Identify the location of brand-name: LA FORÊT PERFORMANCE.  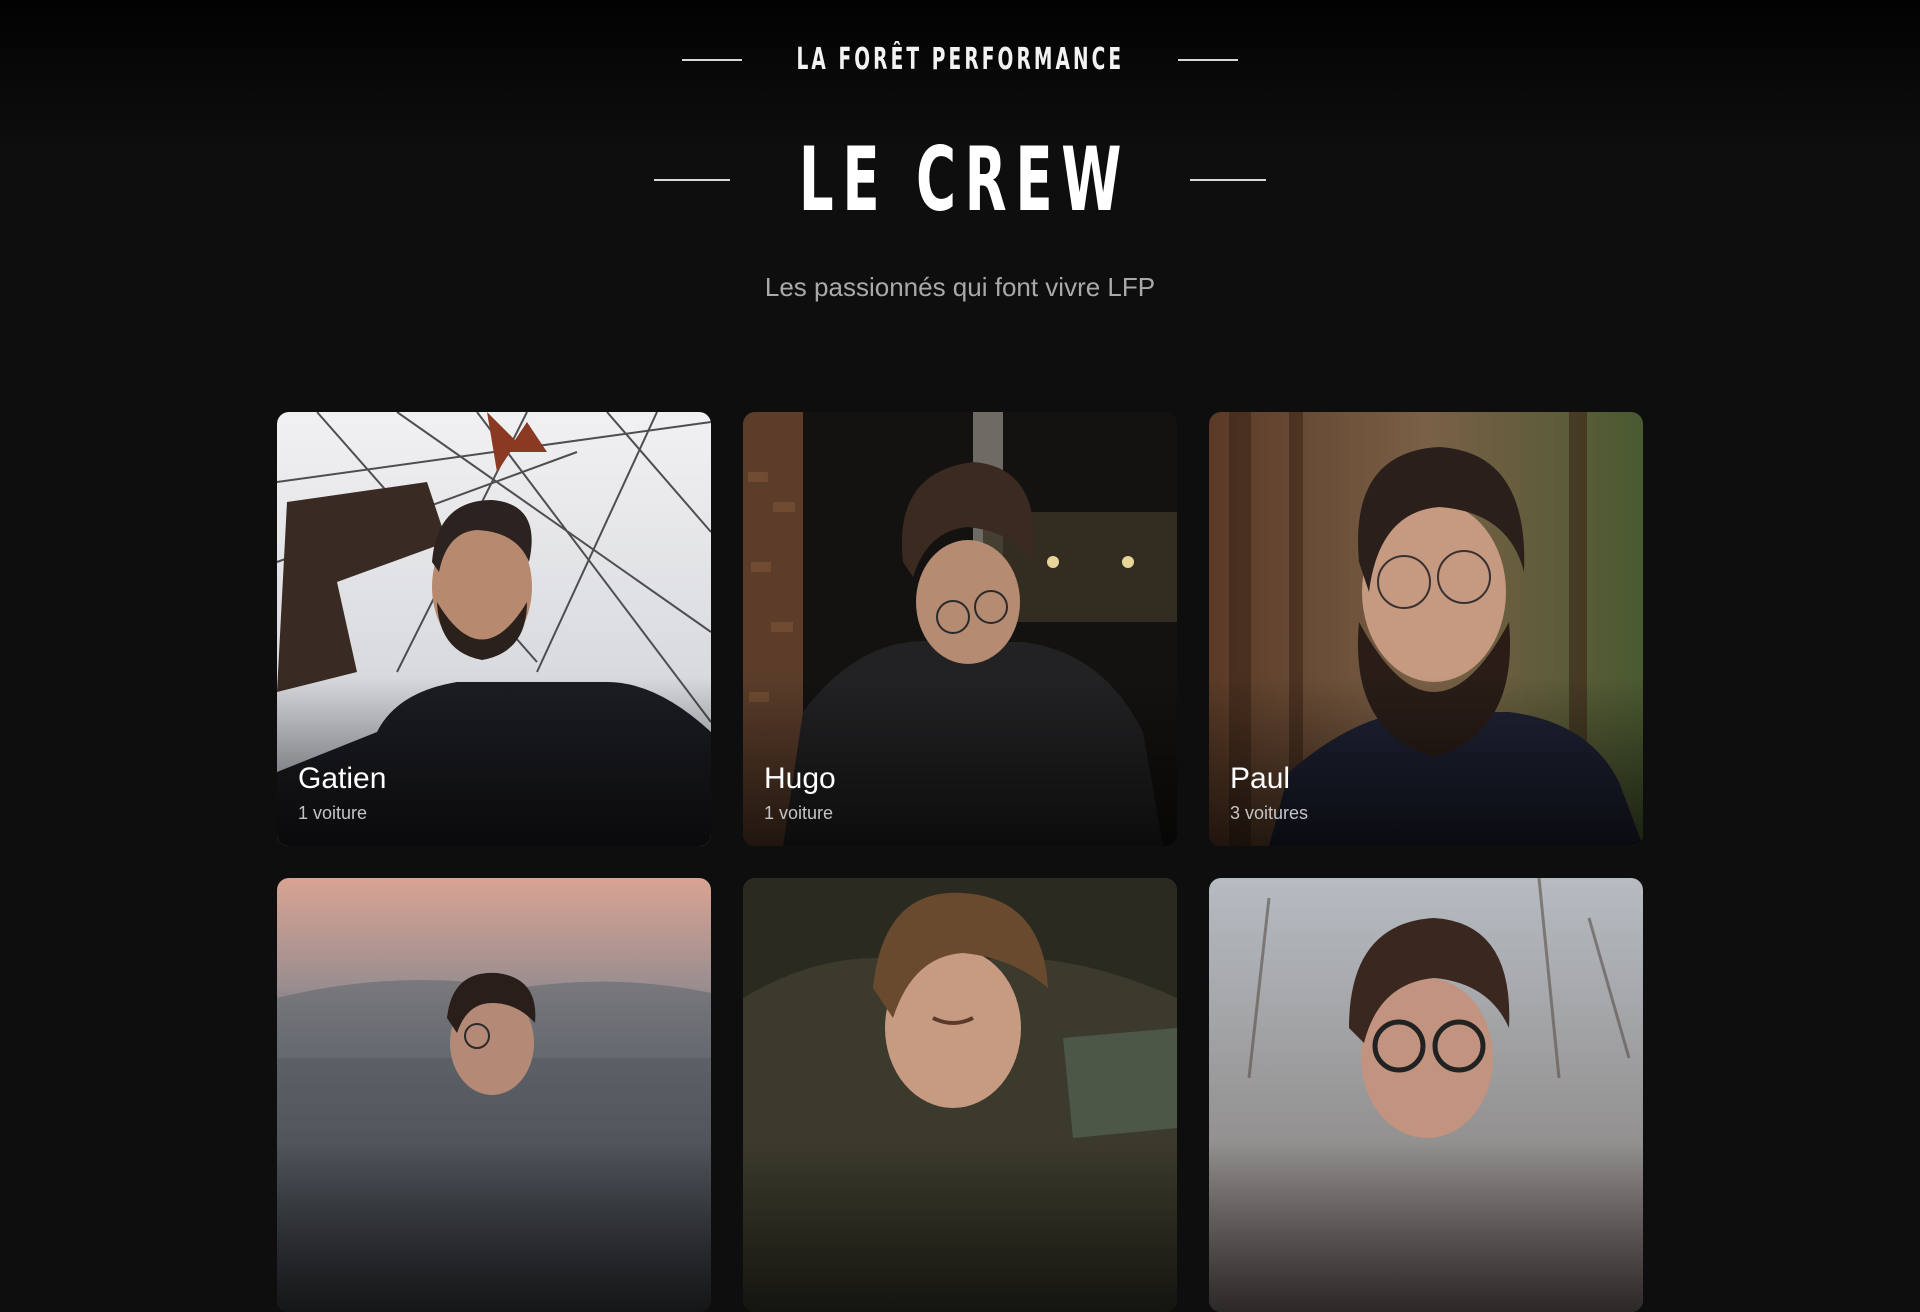
(960, 59).